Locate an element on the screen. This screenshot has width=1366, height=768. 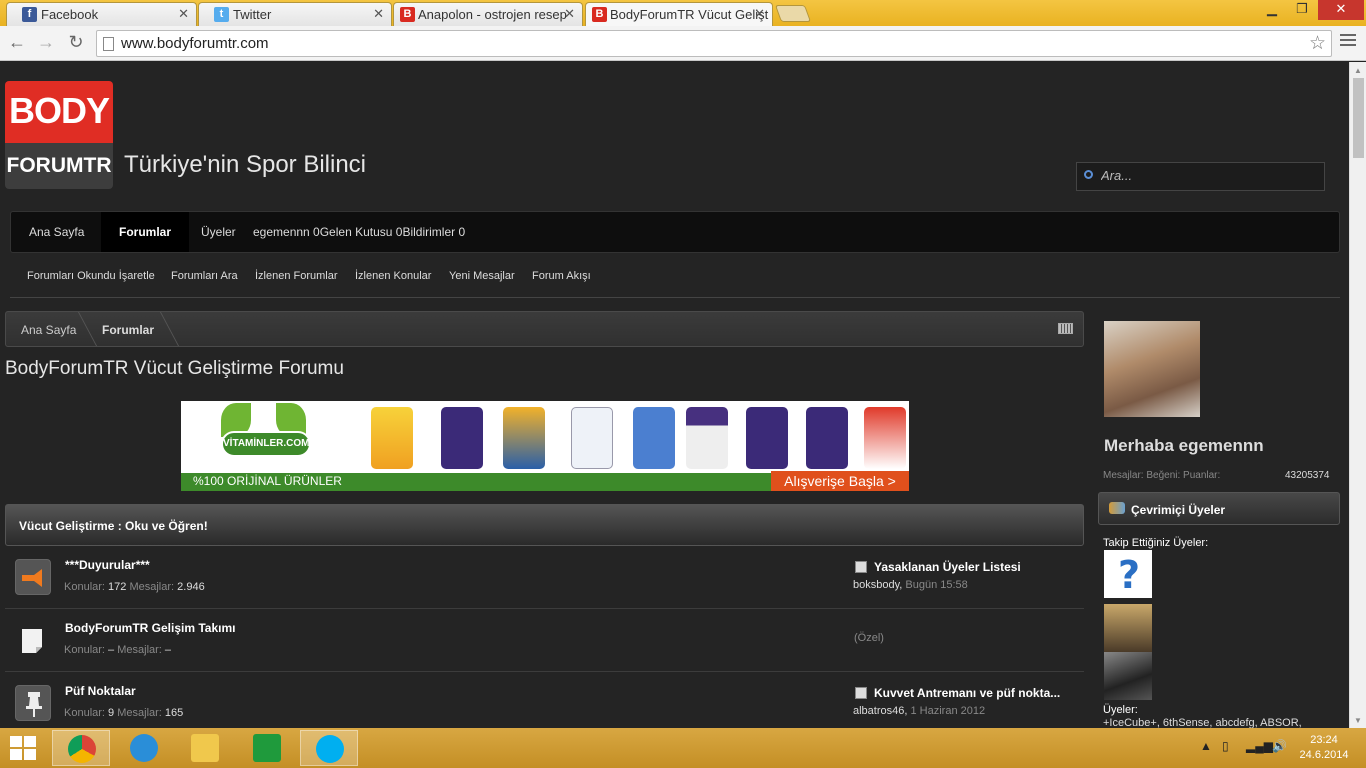
new-tab-button is located at coordinates (793, 13).